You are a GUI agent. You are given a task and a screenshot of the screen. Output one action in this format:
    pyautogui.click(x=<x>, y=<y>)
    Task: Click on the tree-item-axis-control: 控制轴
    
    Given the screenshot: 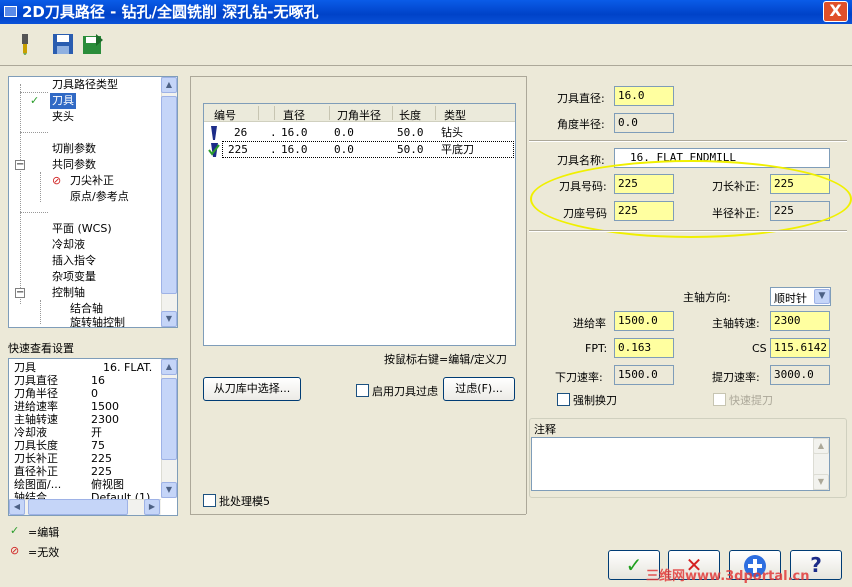 What is the action you would take?
    pyautogui.click(x=68, y=293)
    